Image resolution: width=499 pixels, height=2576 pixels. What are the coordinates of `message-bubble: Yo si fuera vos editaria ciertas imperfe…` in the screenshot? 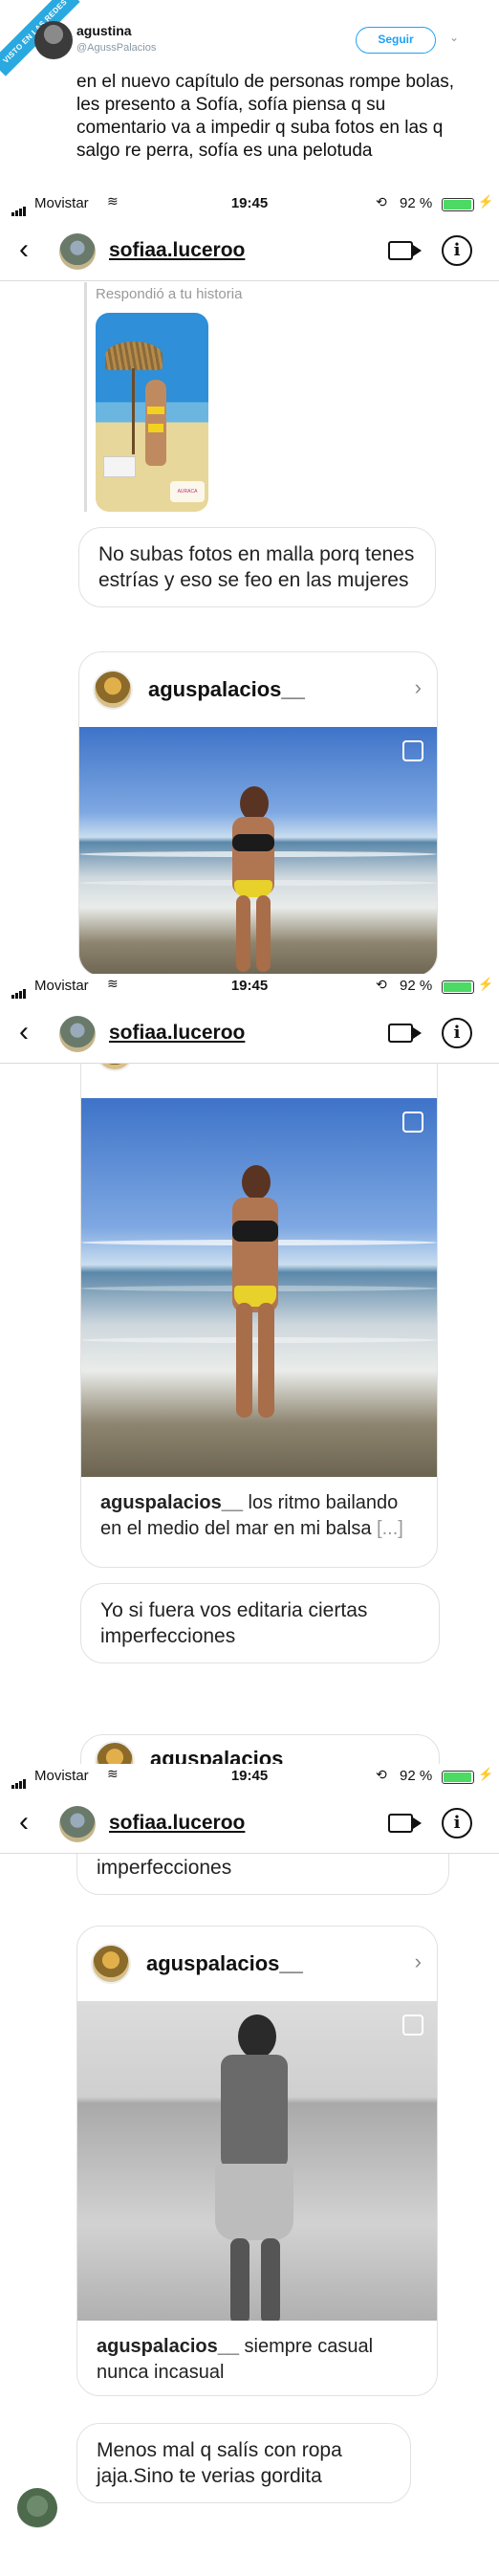 It's located at (260, 1623).